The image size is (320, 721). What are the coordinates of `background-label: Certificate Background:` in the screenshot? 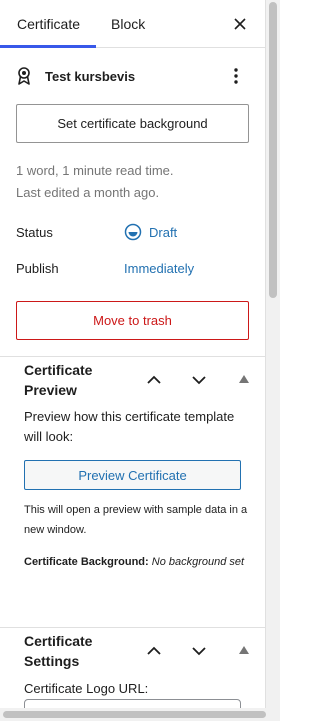 It's located at (86, 562).